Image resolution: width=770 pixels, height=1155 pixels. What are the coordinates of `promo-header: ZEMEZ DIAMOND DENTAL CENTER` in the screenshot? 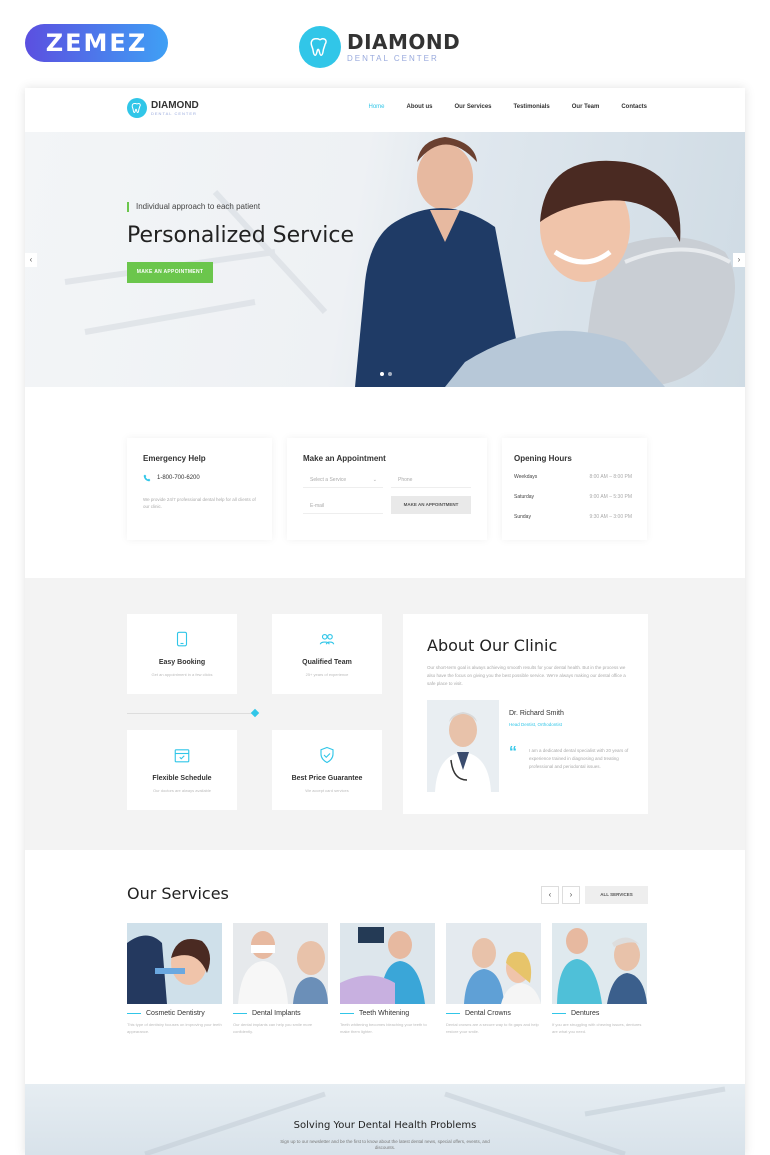 It's located at (385, 44).